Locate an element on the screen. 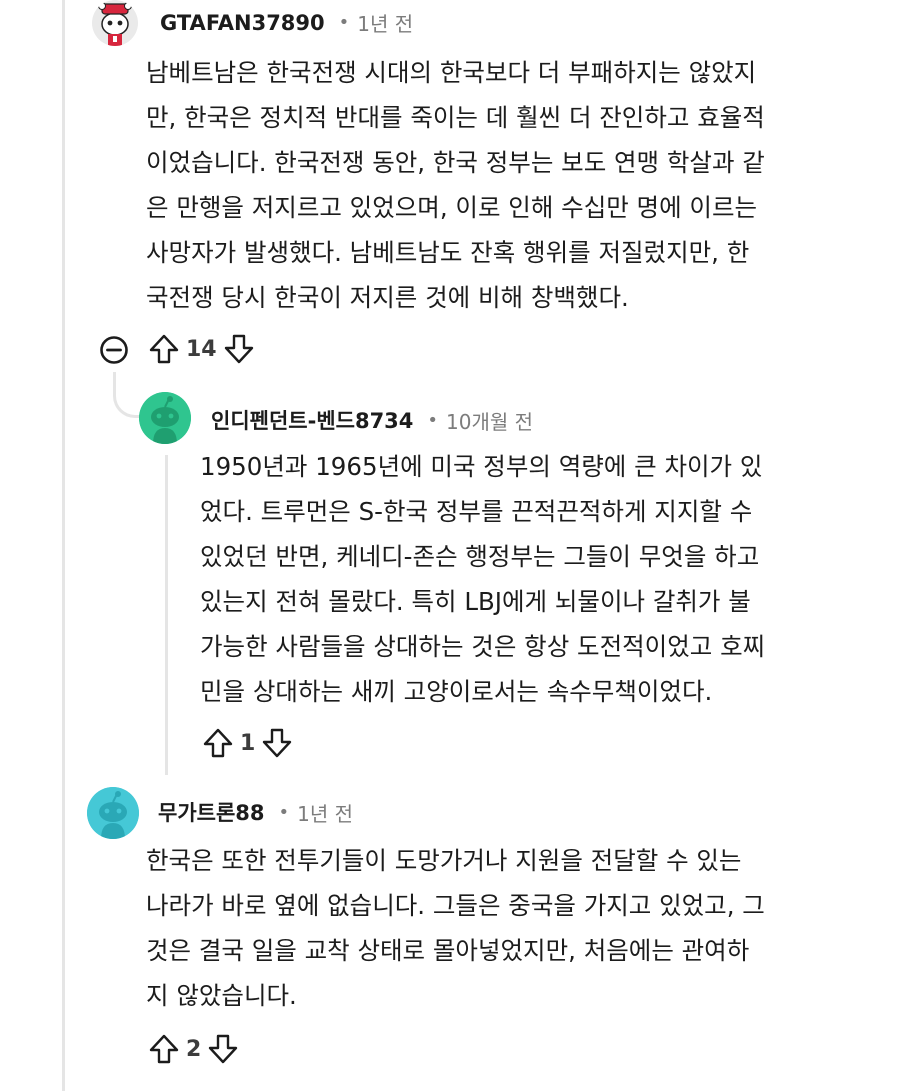  comment-header: GTAFAN37890 • 1년 전 is located at coordinates (286, 22).